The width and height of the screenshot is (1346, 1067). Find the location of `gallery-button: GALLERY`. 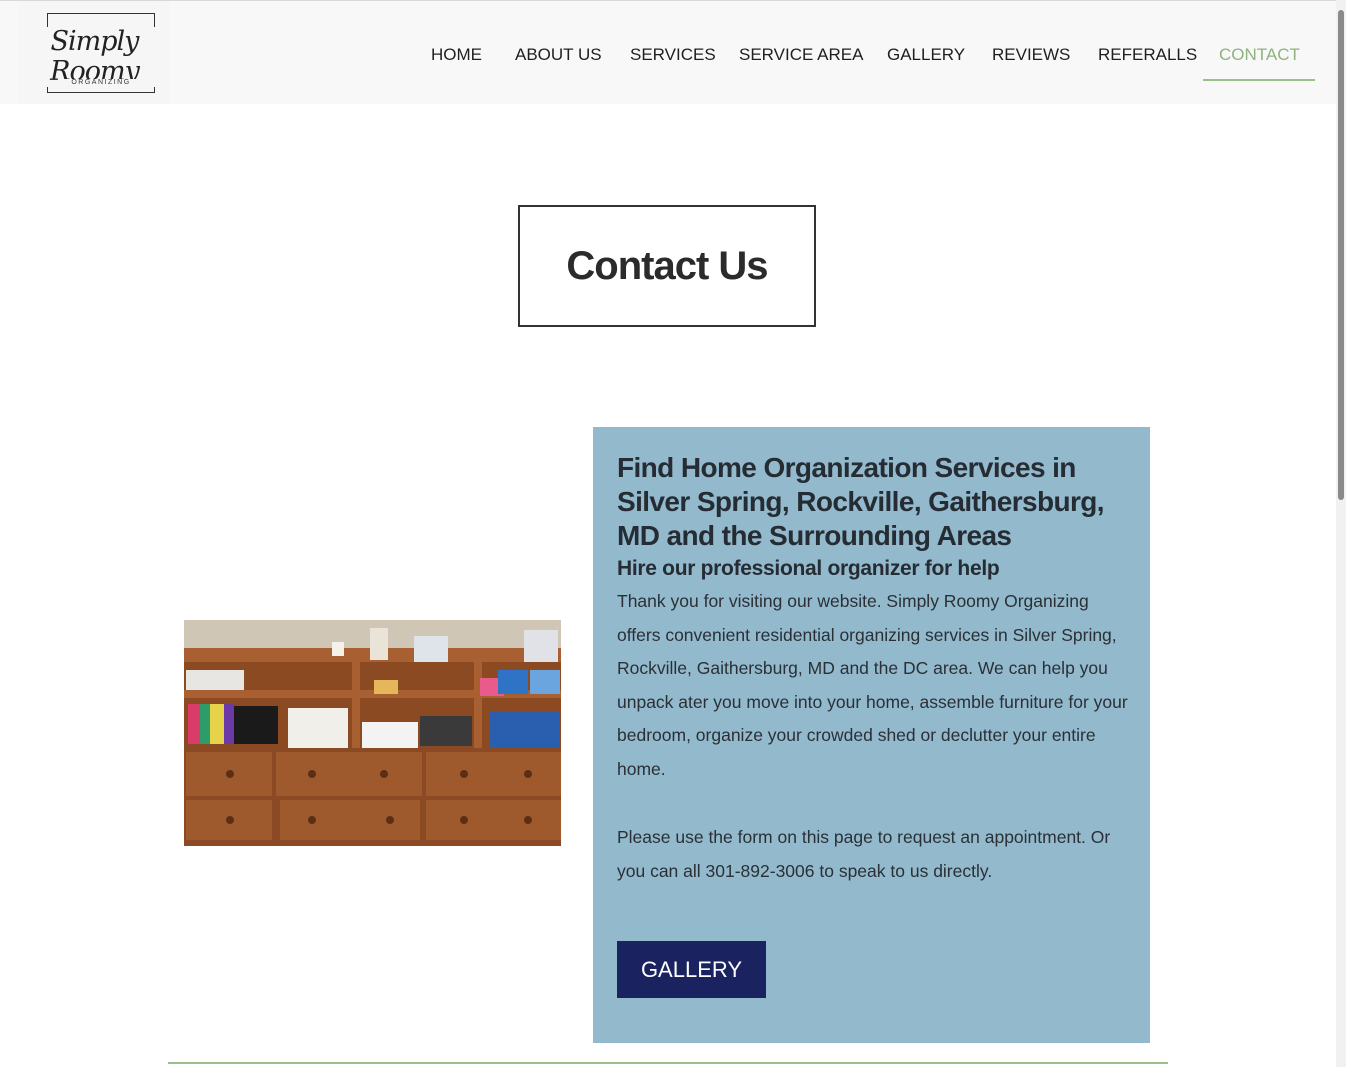

gallery-button: GALLERY is located at coordinates (691, 969).